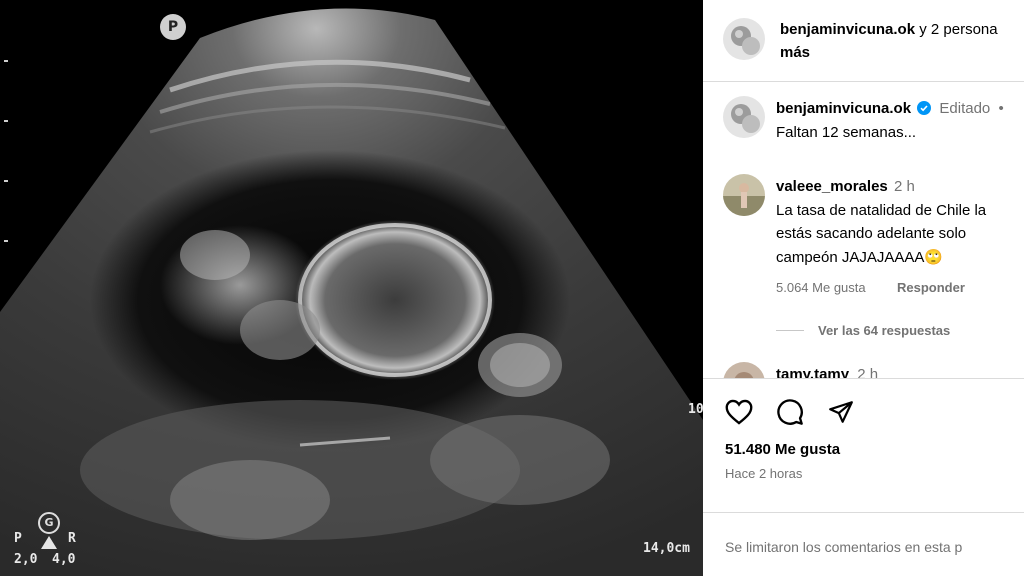 Image resolution: width=1024 pixels, height=576 pixels. Describe the element at coordinates (666, 548) in the screenshot. I see `depth-readout: 14,0cm` at that location.